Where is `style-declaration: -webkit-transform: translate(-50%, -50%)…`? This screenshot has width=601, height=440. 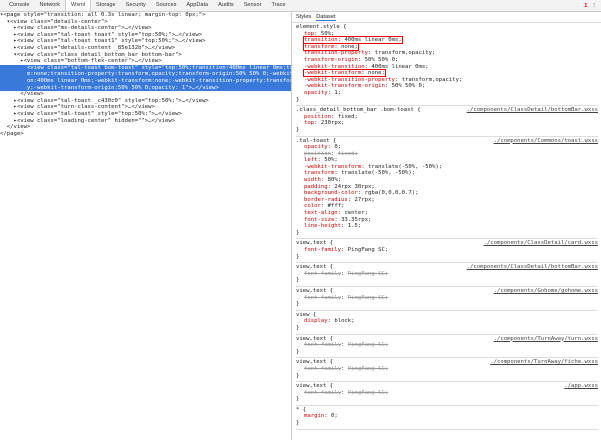
style-declaration: -webkit-transform: translate(-50%, -50%)… is located at coordinates (447, 167).